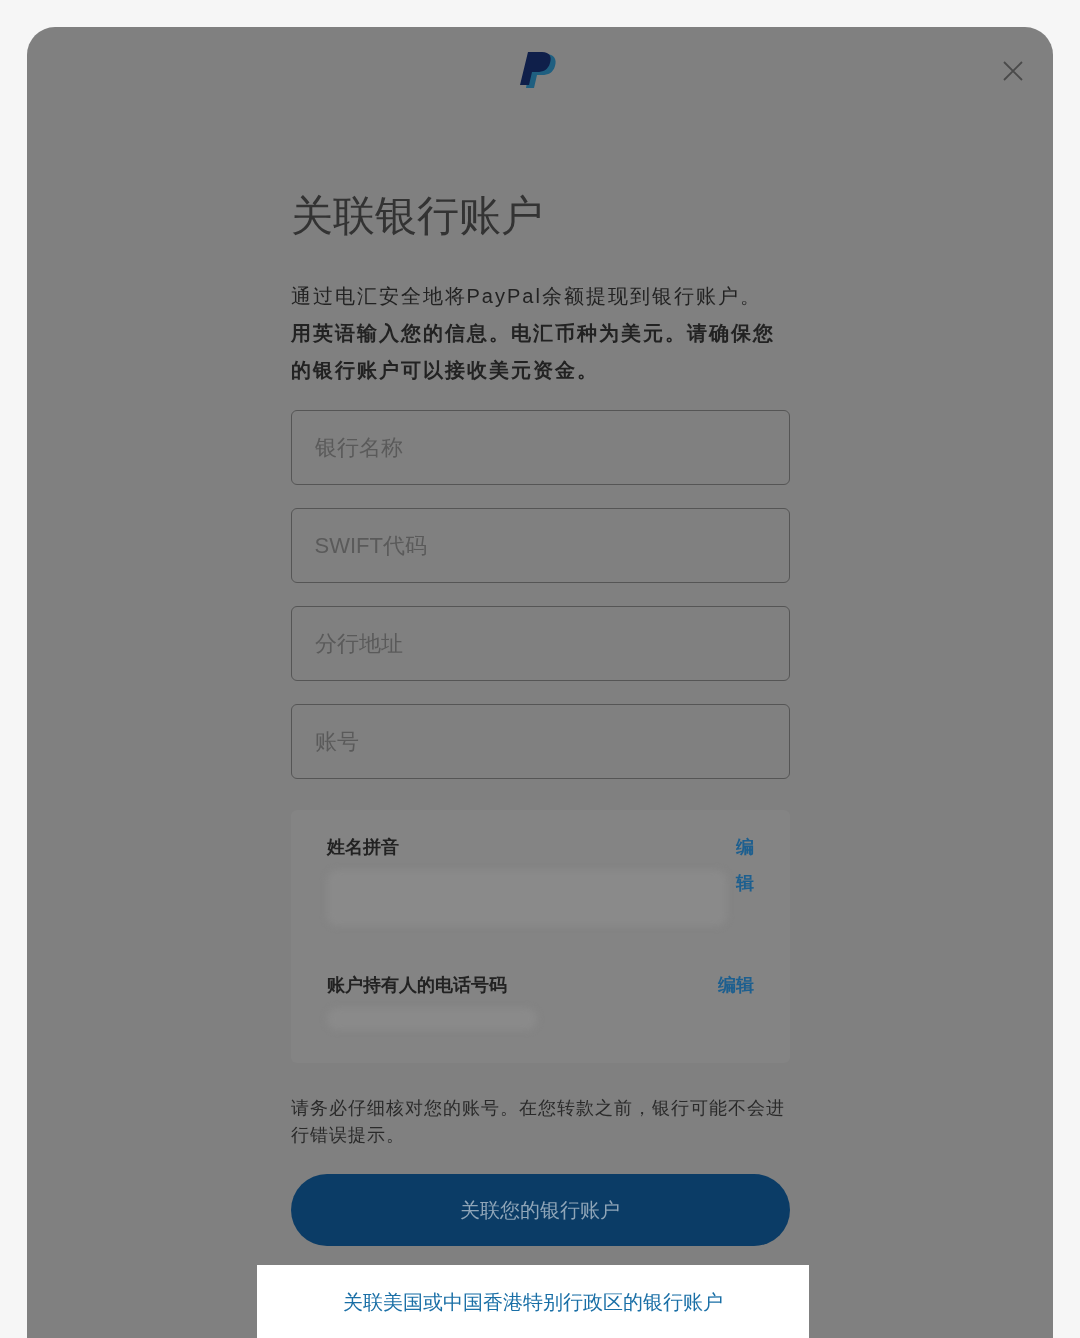 The width and height of the screenshot is (1080, 1338). What do you see at coordinates (363, 847) in the screenshot?
I see `field-label: 姓名拼音` at bounding box center [363, 847].